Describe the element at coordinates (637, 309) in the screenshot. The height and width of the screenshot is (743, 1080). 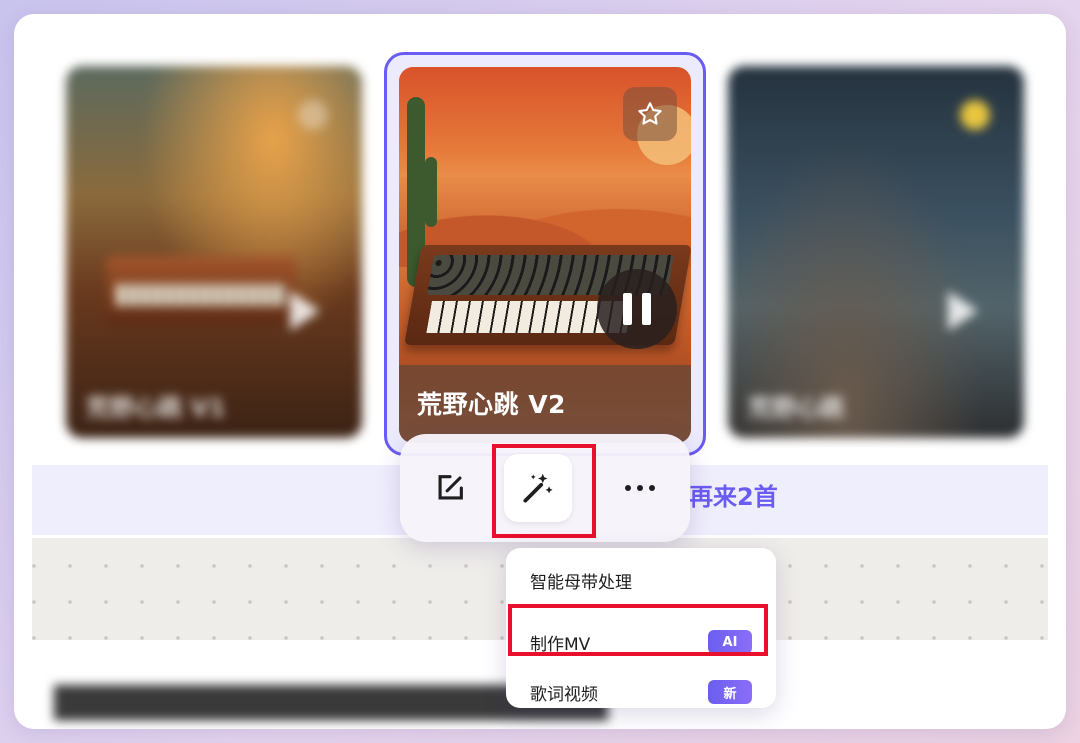
I see `pause-button` at that location.